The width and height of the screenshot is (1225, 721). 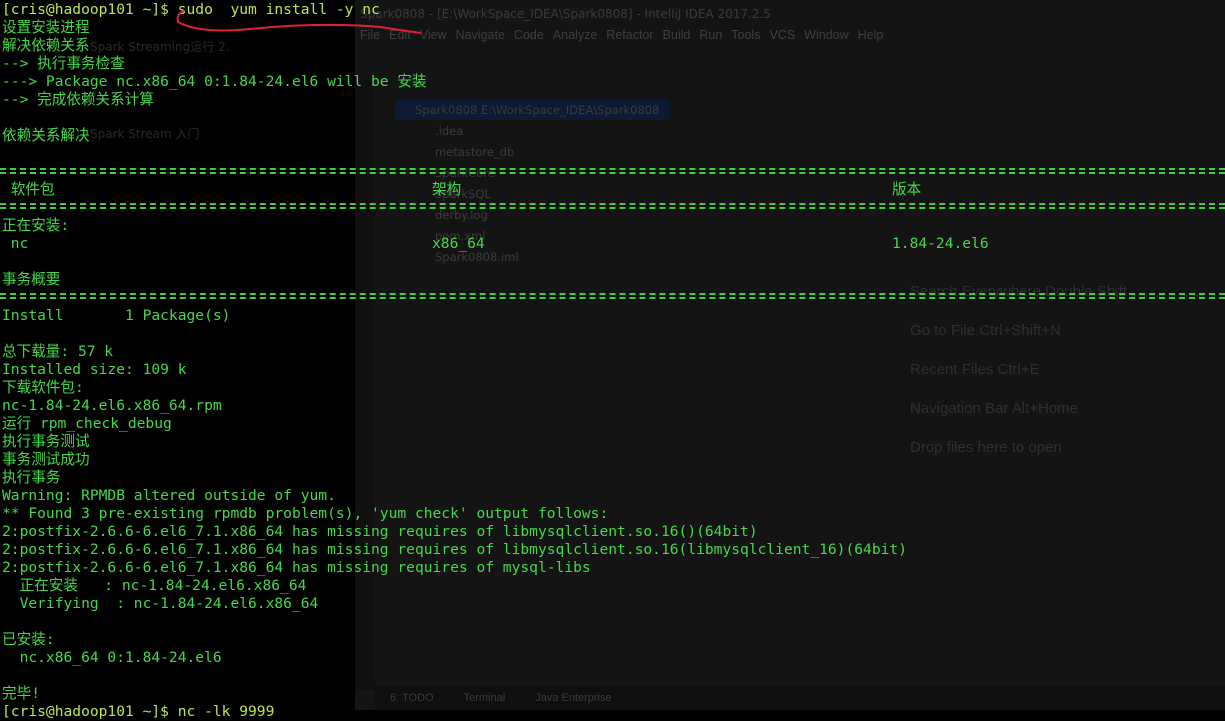 What do you see at coordinates (907, 189) in the screenshot?
I see `header-version: 版本` at bounding box center [907, 189].